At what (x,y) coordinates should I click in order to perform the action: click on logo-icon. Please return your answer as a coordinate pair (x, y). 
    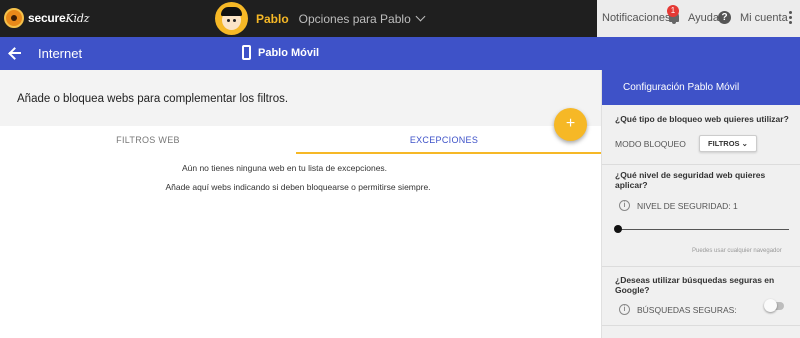
    Looking at the image, I should click on (14, 18).